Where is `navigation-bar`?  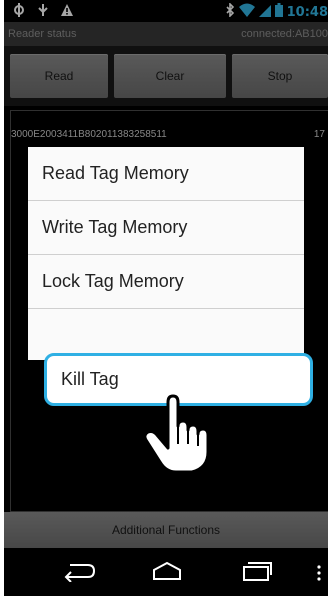
navigation-bar is located at coordinates (166, 574).